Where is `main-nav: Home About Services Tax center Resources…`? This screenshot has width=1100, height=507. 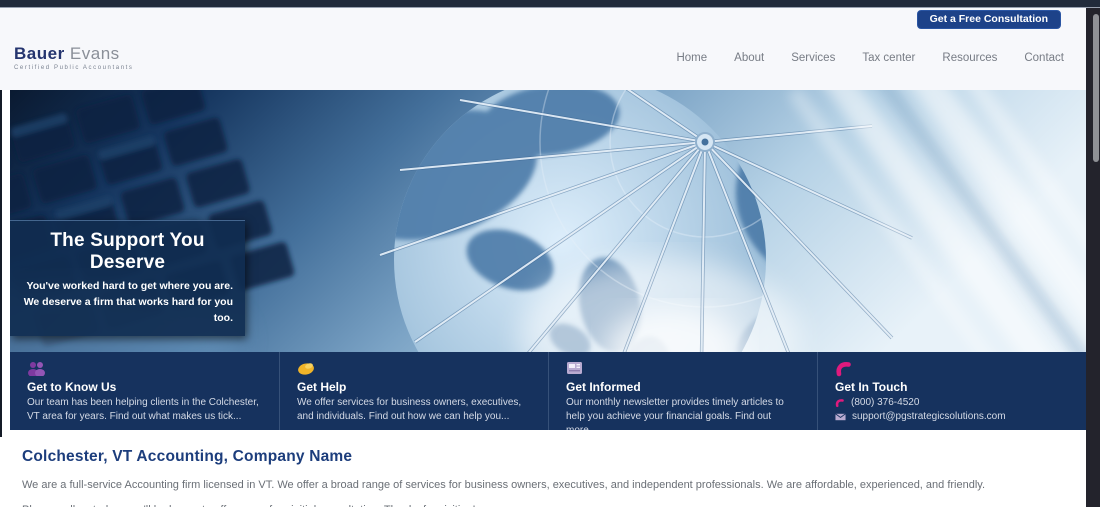
main-nav: Home About Services Tax center Resources… is located at coordinates (870, 58).